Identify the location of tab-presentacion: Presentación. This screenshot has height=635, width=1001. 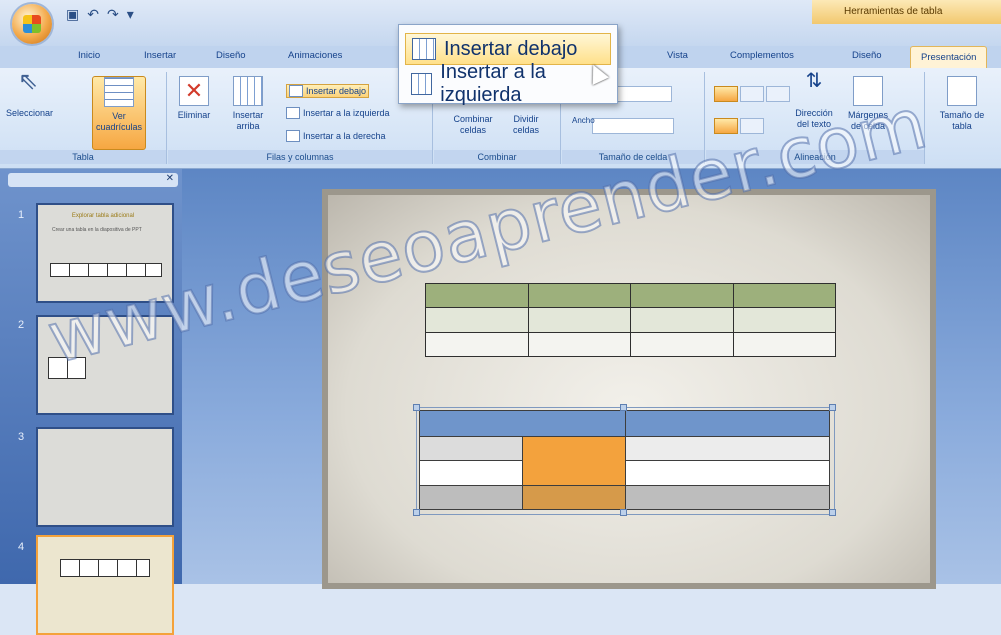
(949, 57).